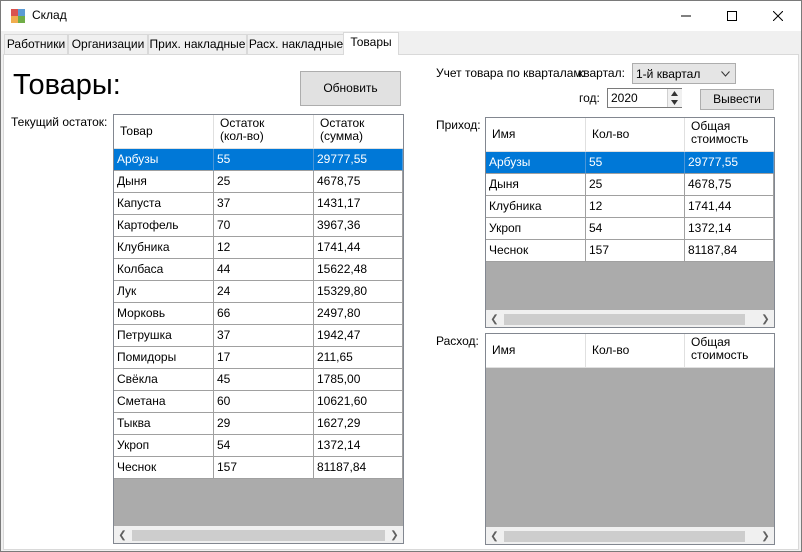 This screenshot has width=802, height=552. I want to click on stock-header-qty: Остаток (кол-во), so click(264, 132).